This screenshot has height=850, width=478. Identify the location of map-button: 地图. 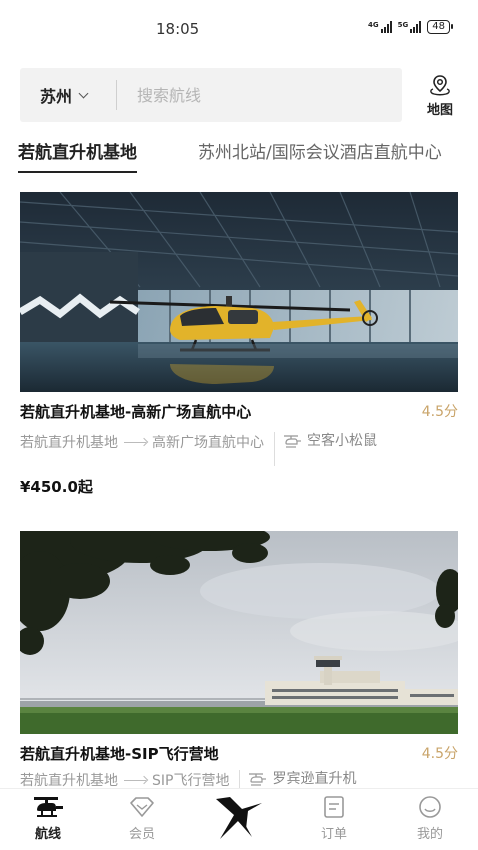
(440, 95).